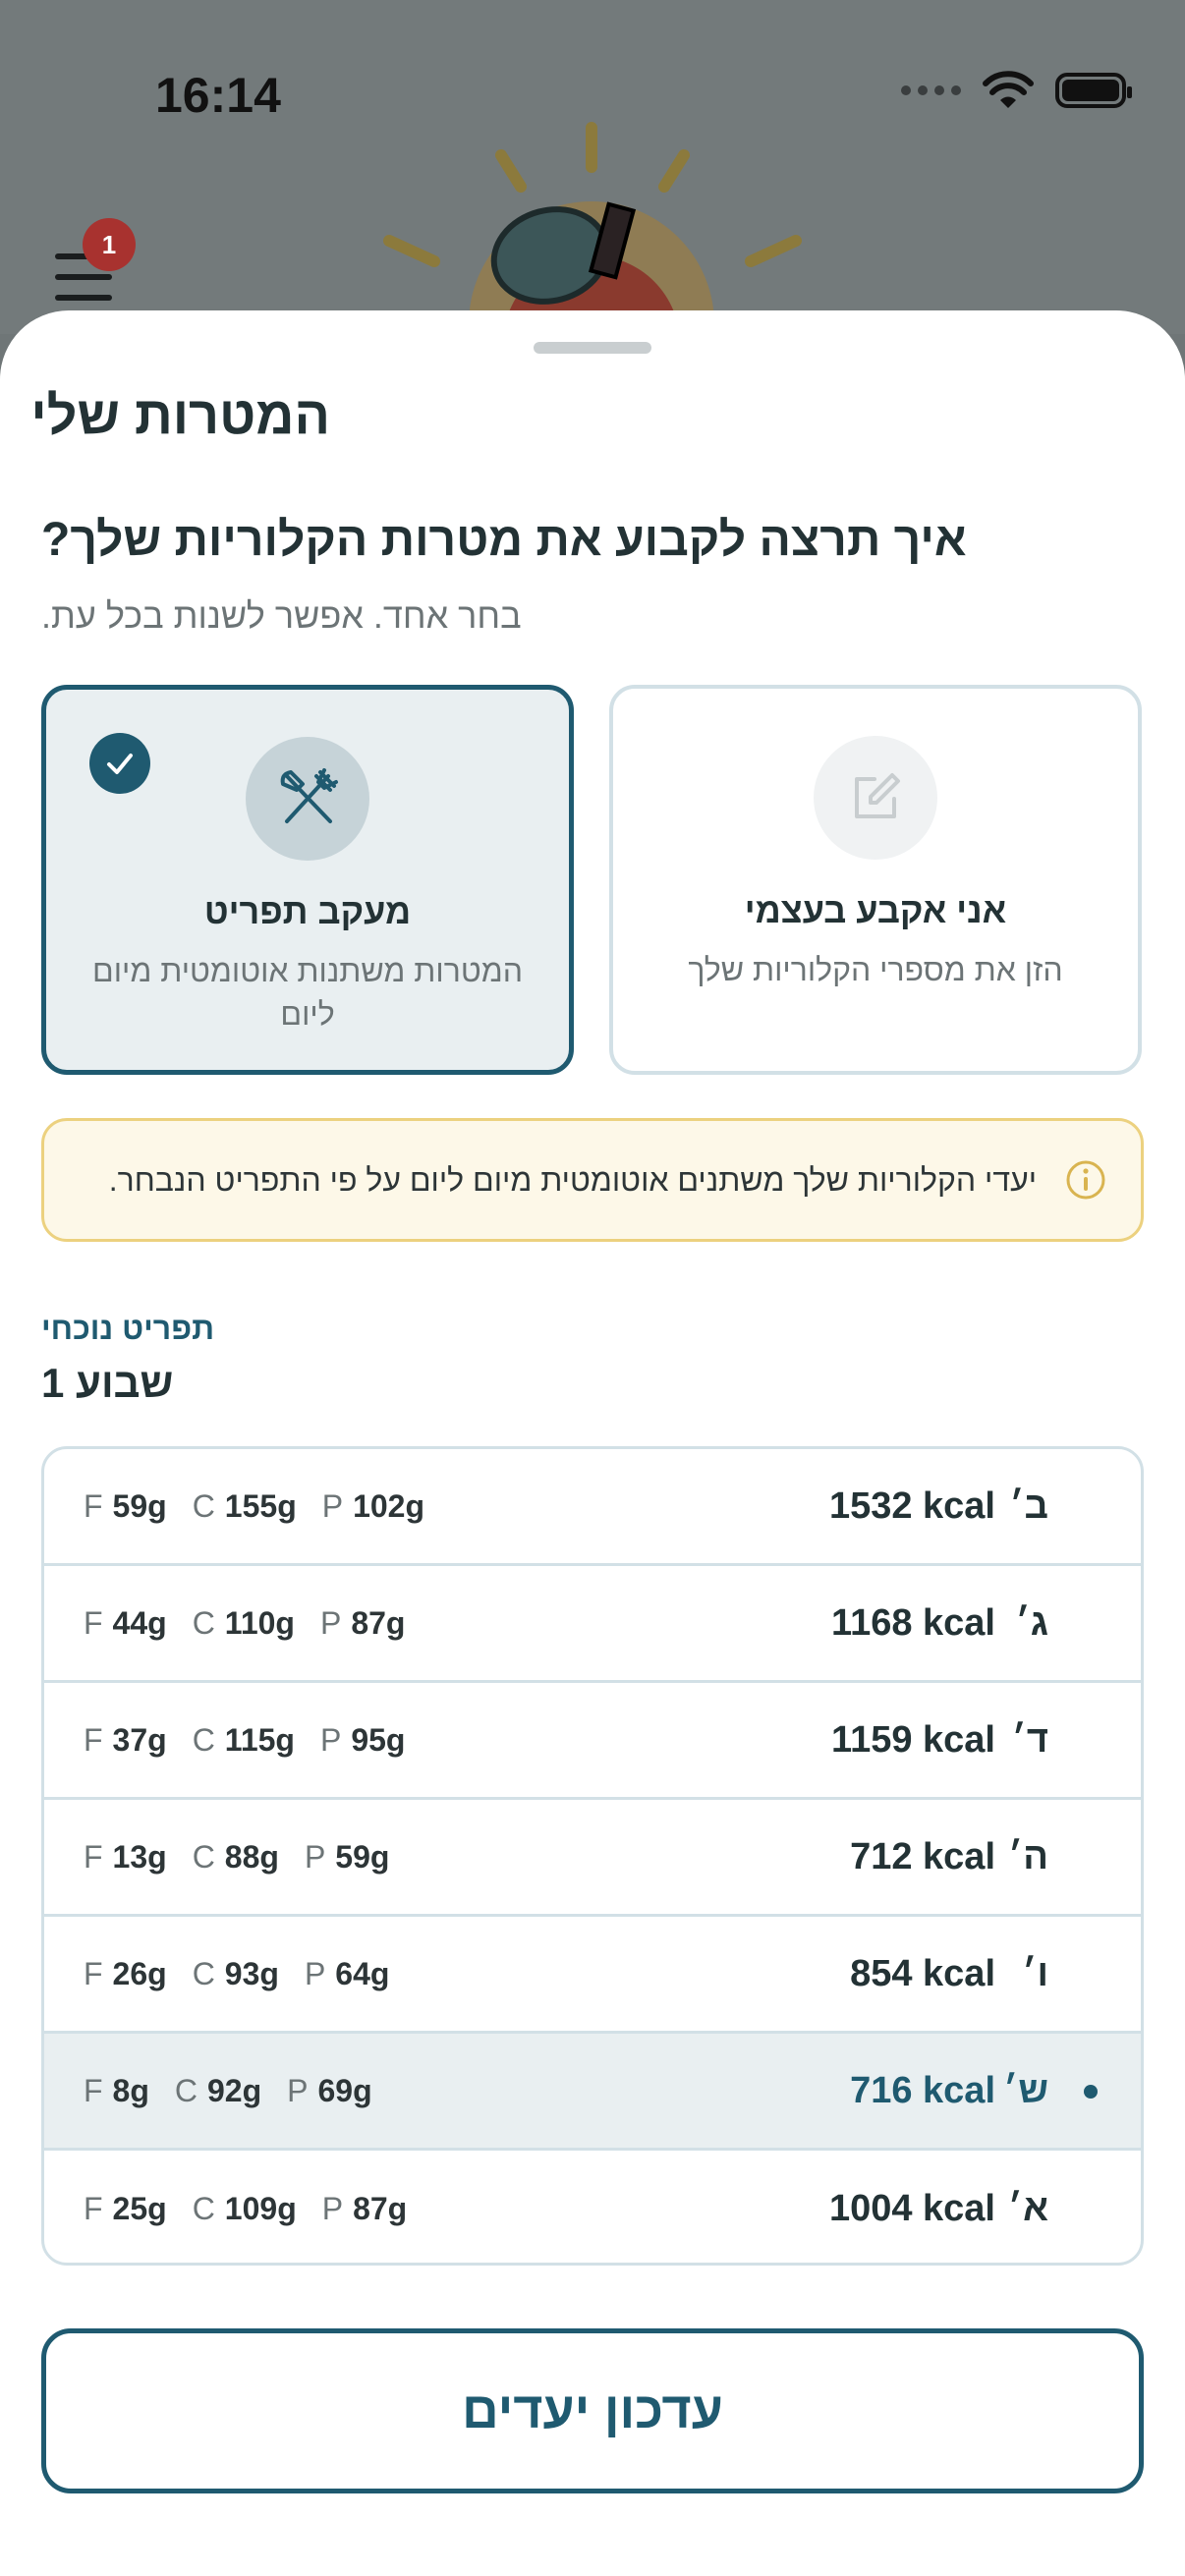 The height and width of the screenshot is (2576, 1185). I want to click on current-plan-label: תפריט נוכחי, so click(128, 1328).